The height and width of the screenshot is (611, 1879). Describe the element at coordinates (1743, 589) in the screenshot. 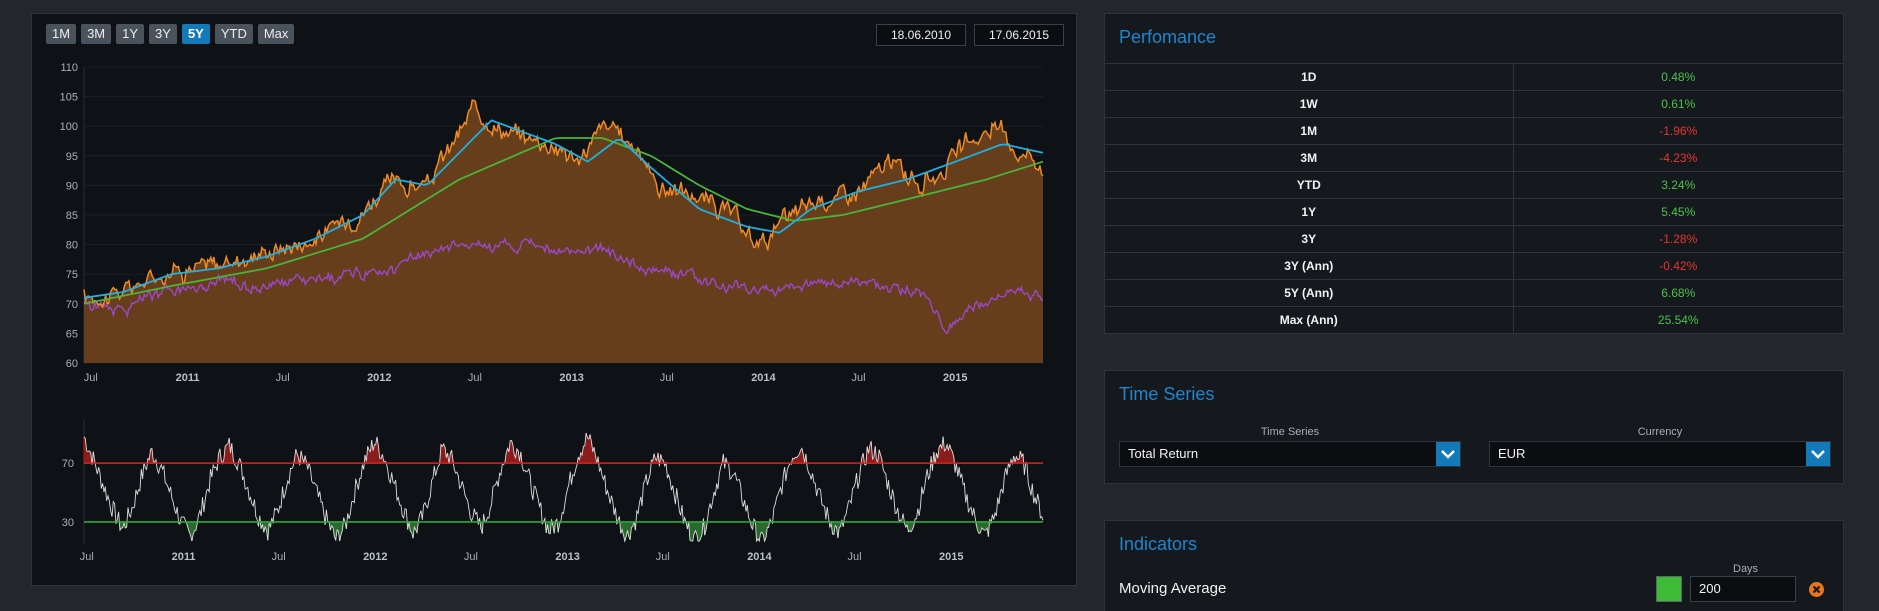

I see `days-input: 200` at that location.